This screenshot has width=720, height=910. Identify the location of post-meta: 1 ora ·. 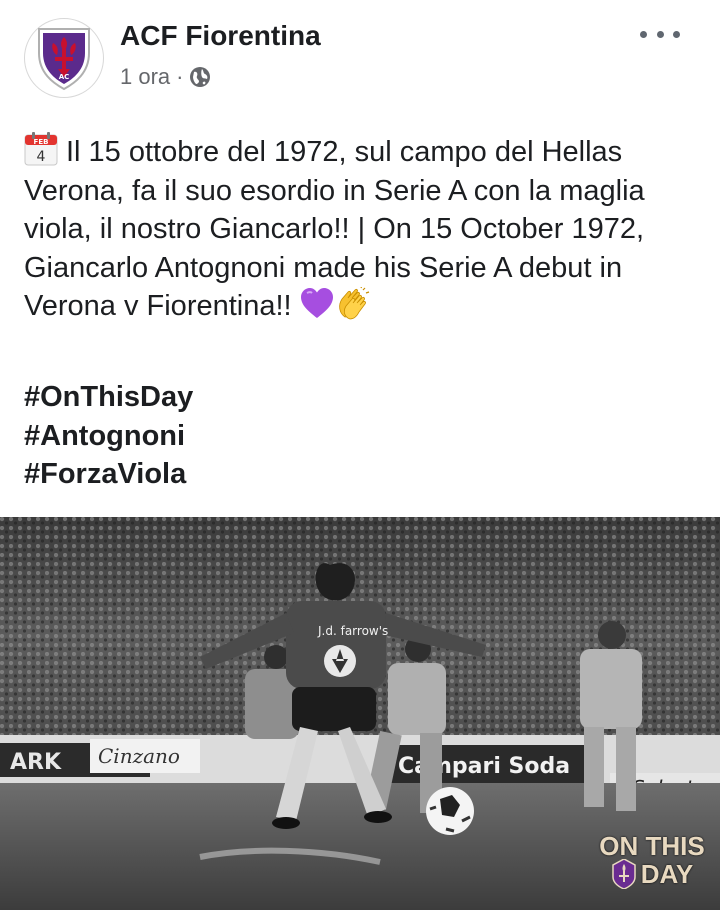
(165, 77).